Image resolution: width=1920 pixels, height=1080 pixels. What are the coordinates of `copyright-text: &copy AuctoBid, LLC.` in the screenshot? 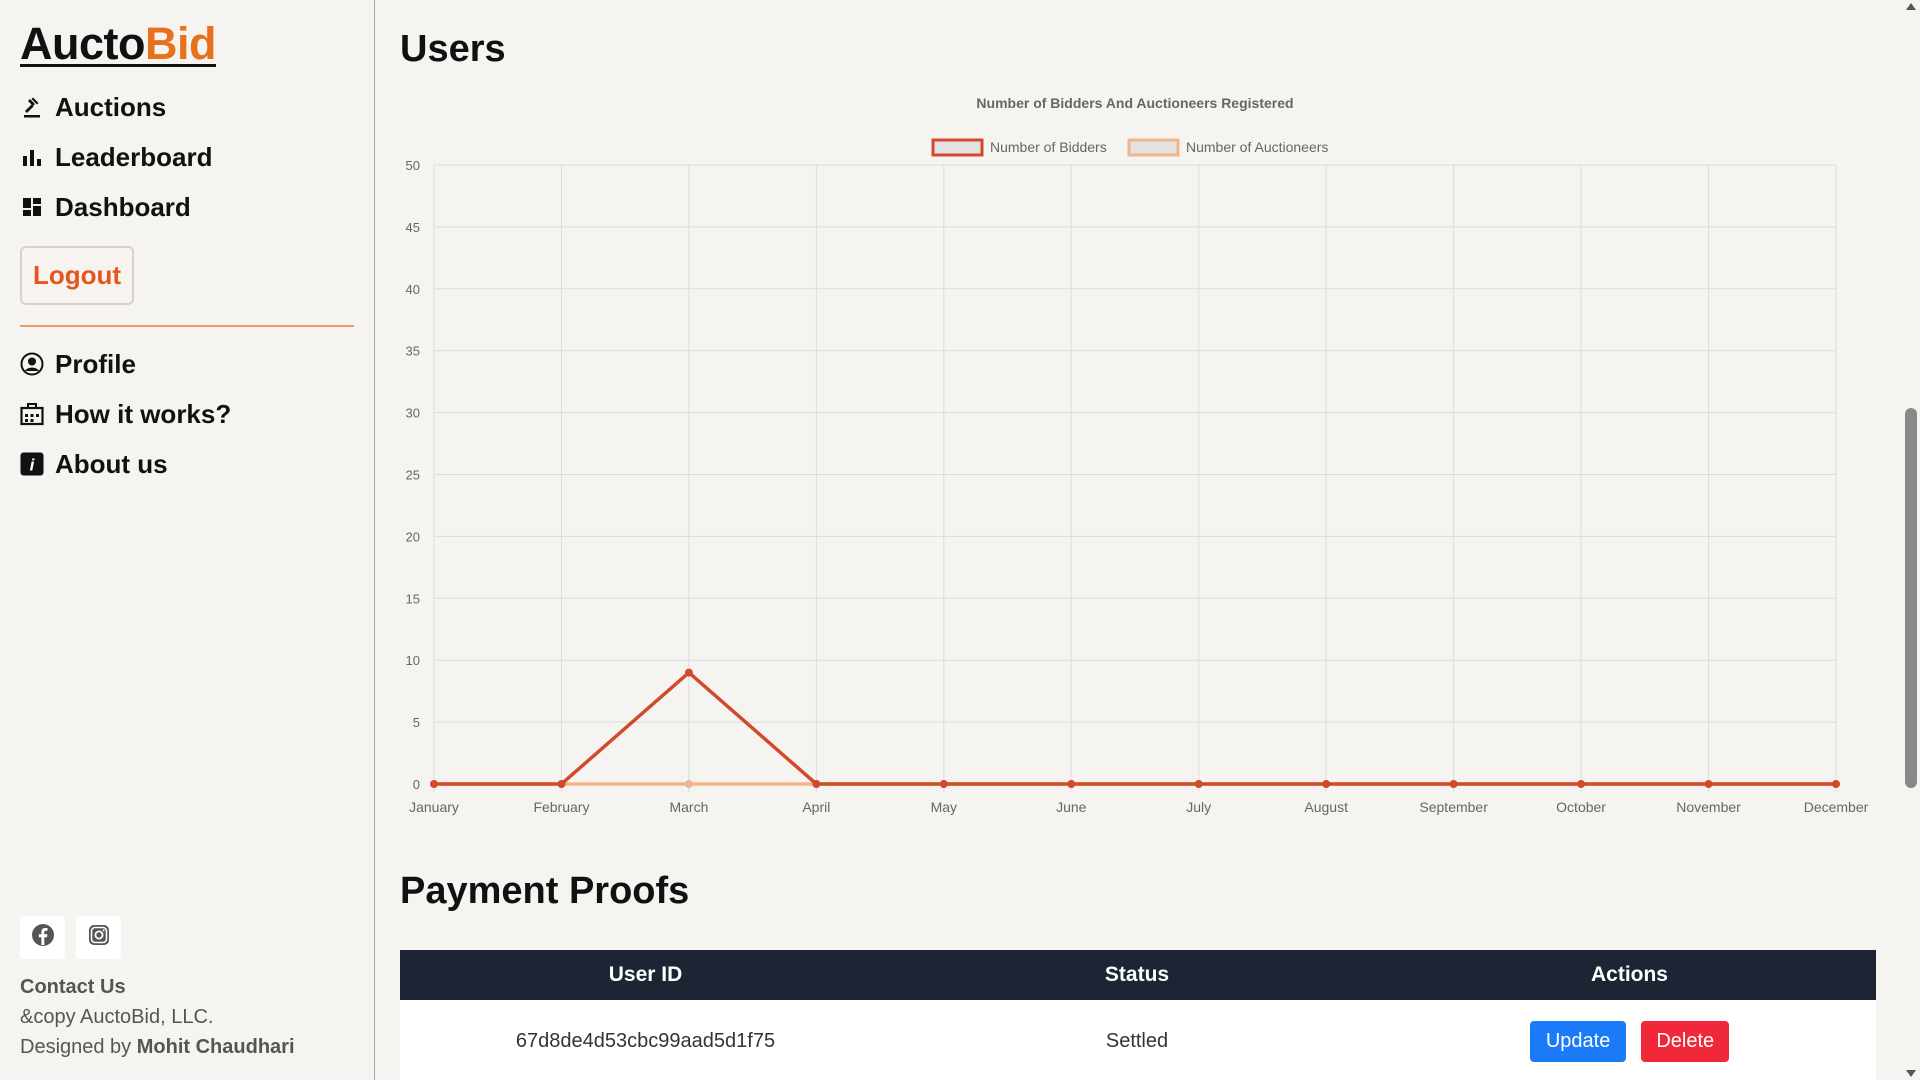 It's located at (117, 1017).